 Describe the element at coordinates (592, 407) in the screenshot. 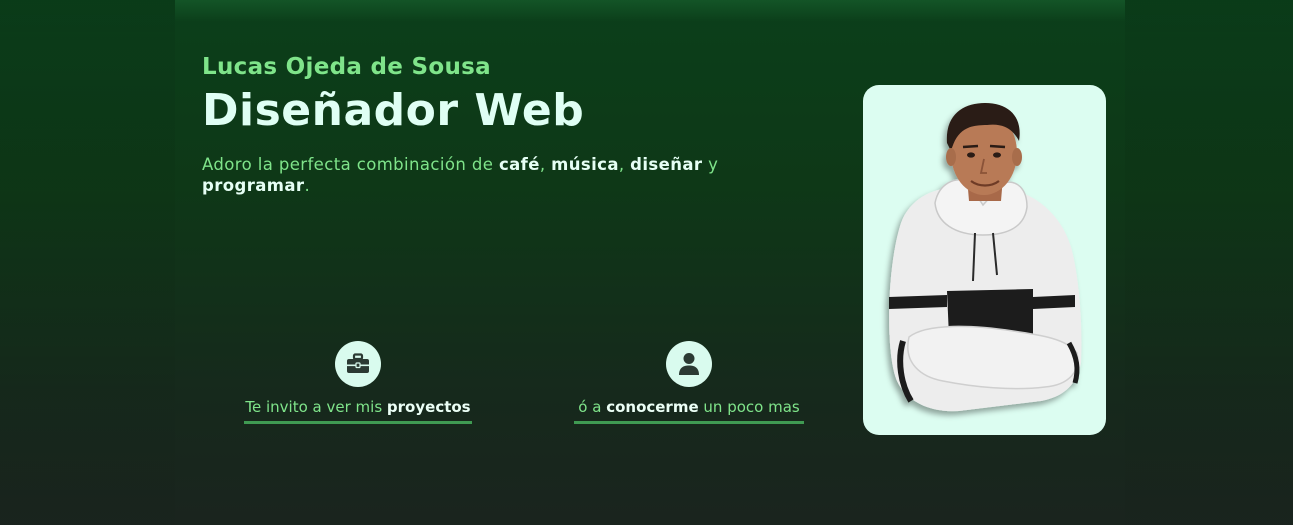

I see `about-link-prefix: ó a` at that location.